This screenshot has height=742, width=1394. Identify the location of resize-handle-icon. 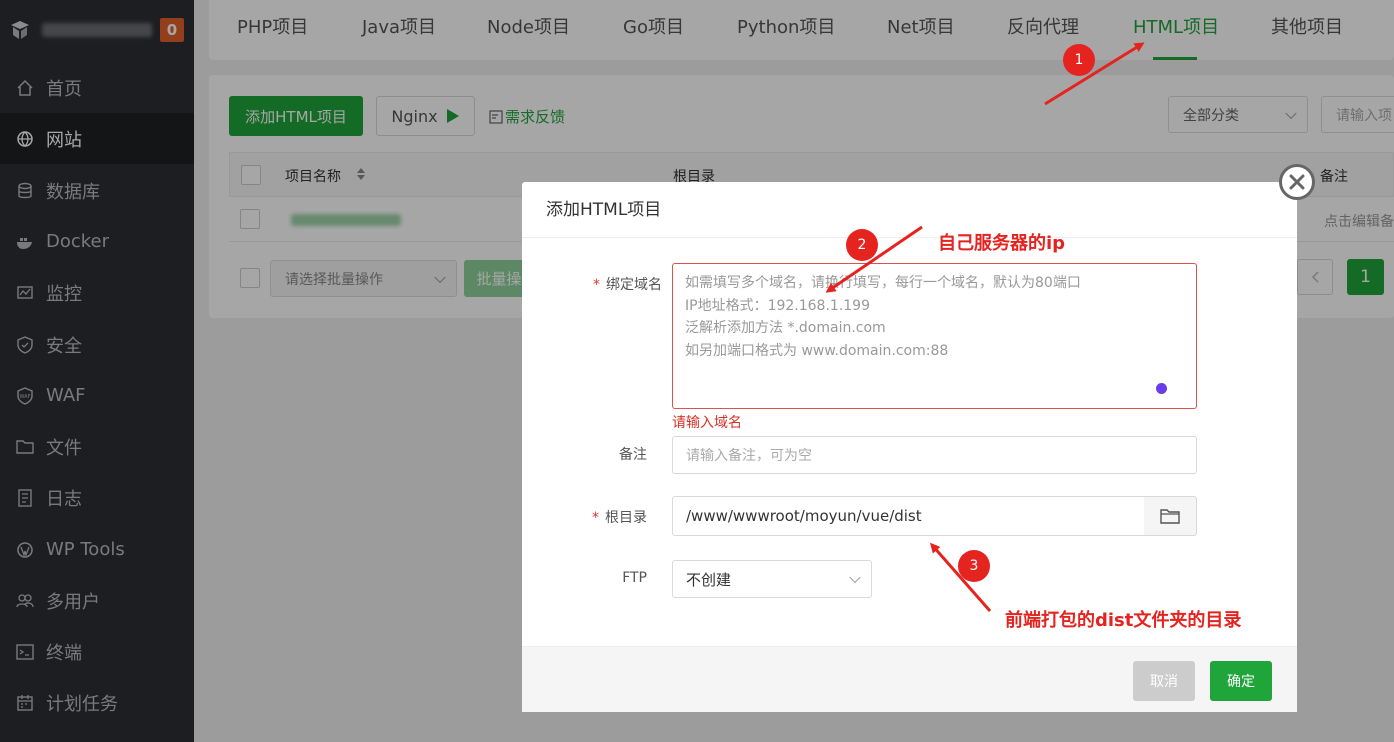
(1161, 388).